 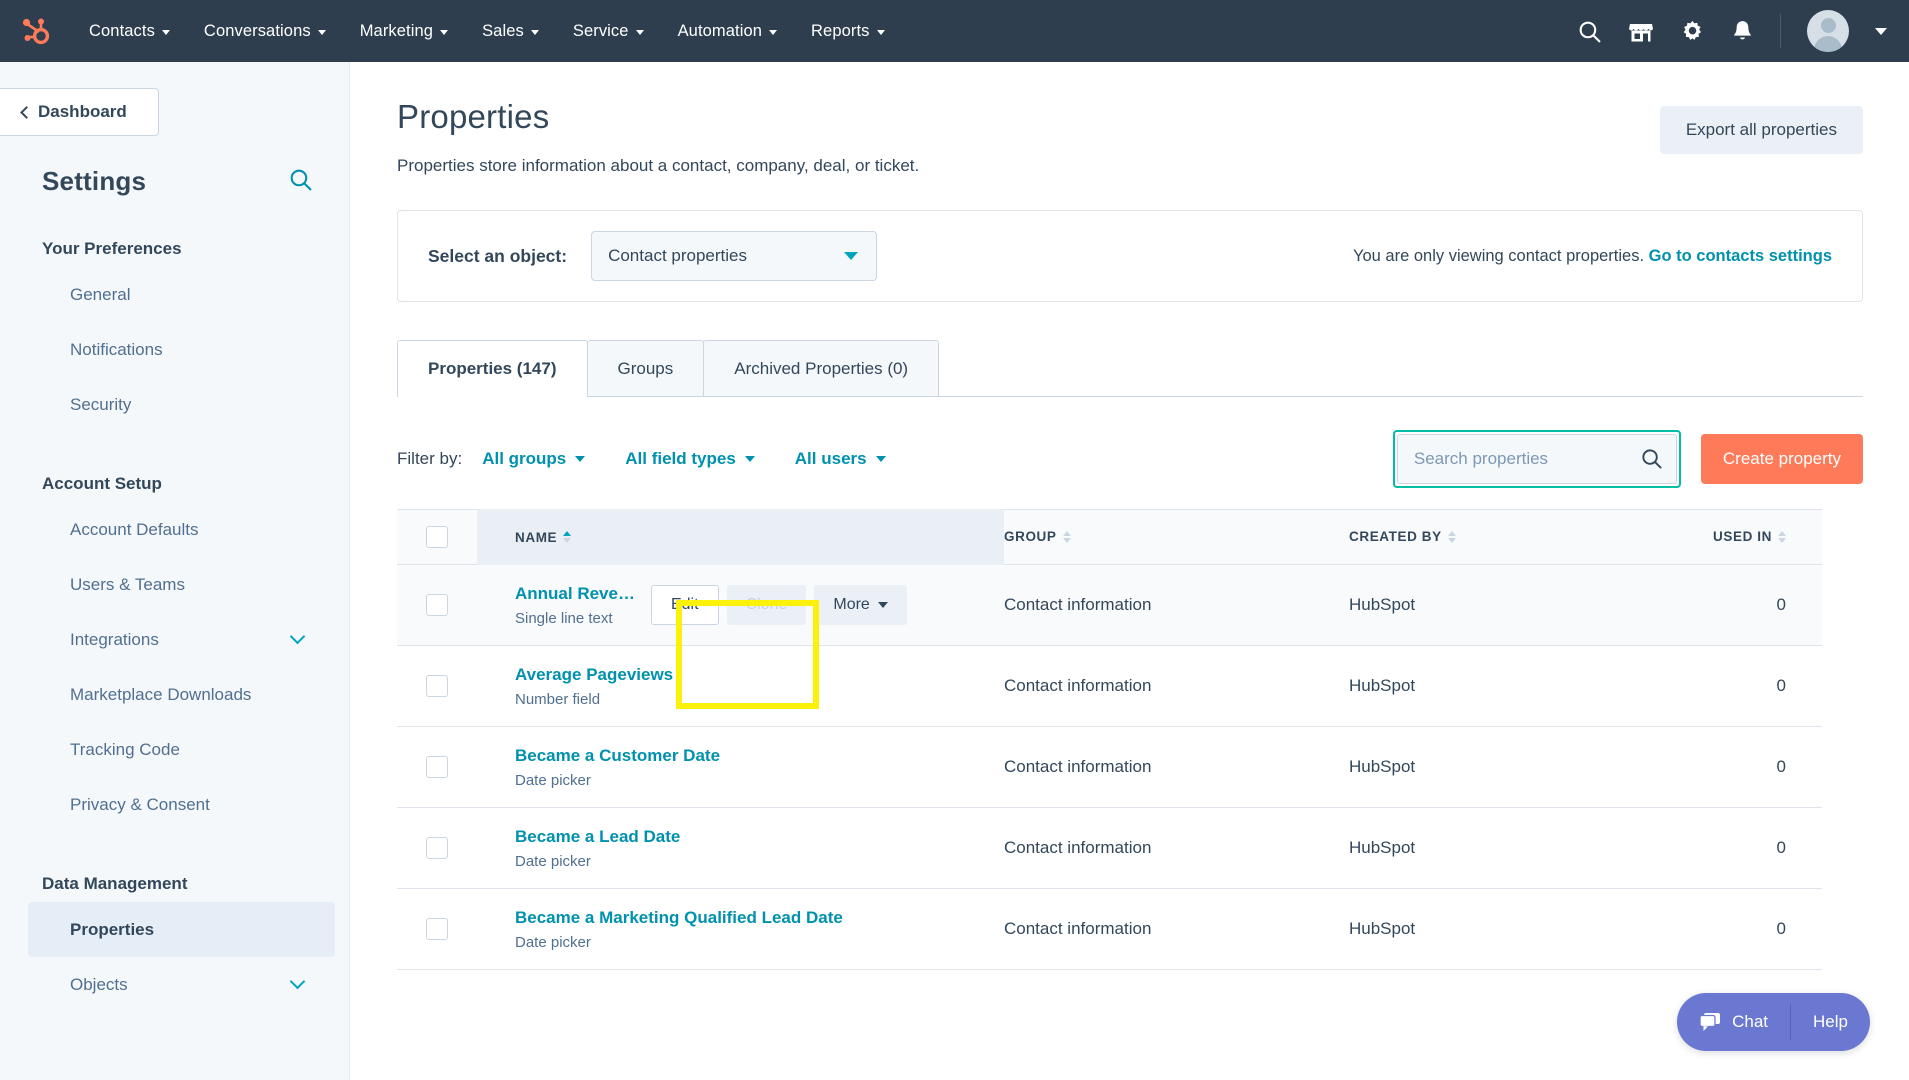 I want to click on sidebar-item-users-and-teams: Users & Teams, so click(x=181, y=584).